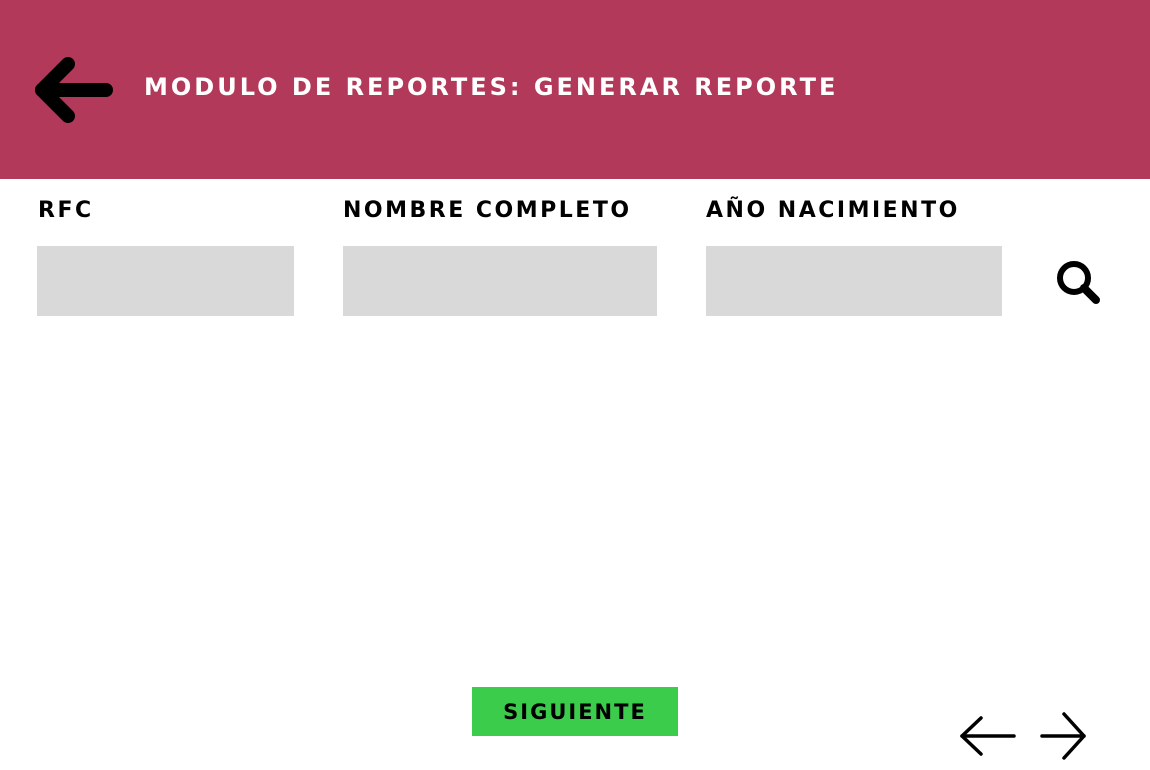 The width and height of the screenshot is (1150, 770). Describe the element at coordinates (833, 210) in the screenshot. I see `ano-nacimiento-label: AÑO NACIMIENTO` at that location.